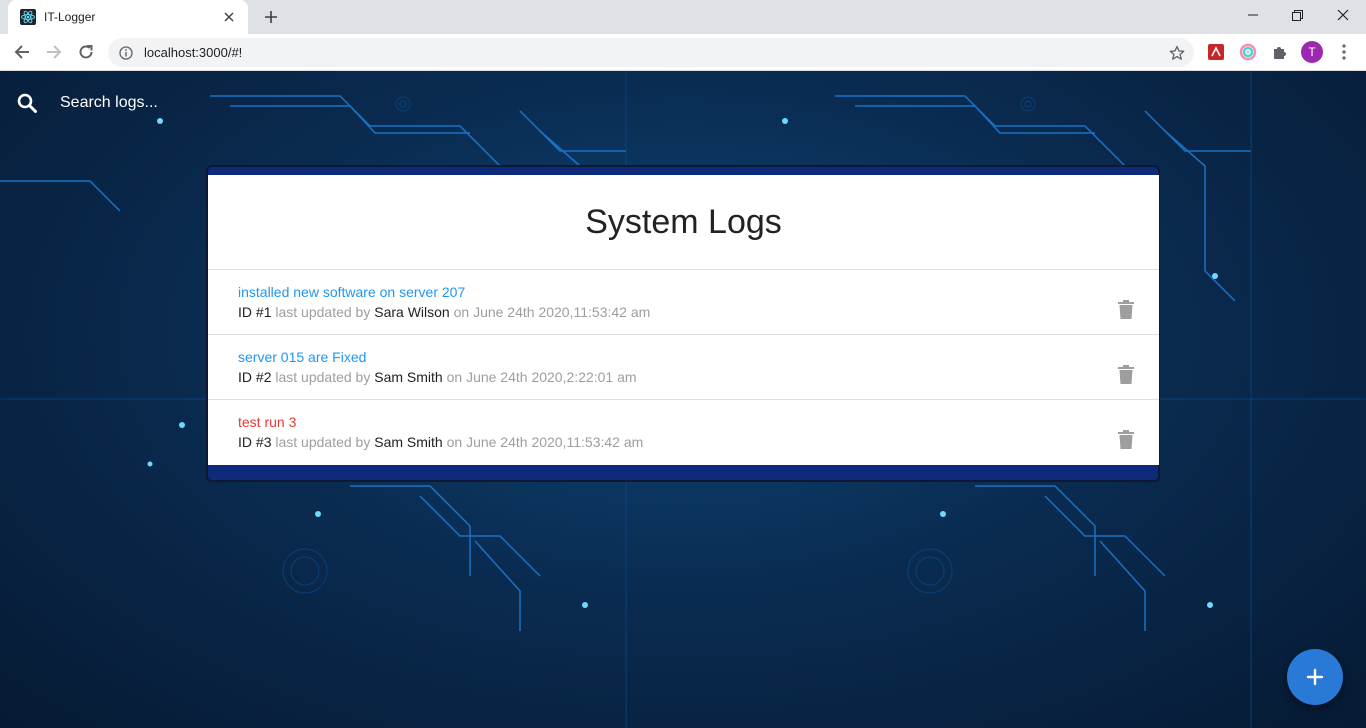  What do you see at coordinates (551, 377) in the screenshot?
I see `log-date: June 24th 2020,2:22:01 am` at bounding box center [551, 377].